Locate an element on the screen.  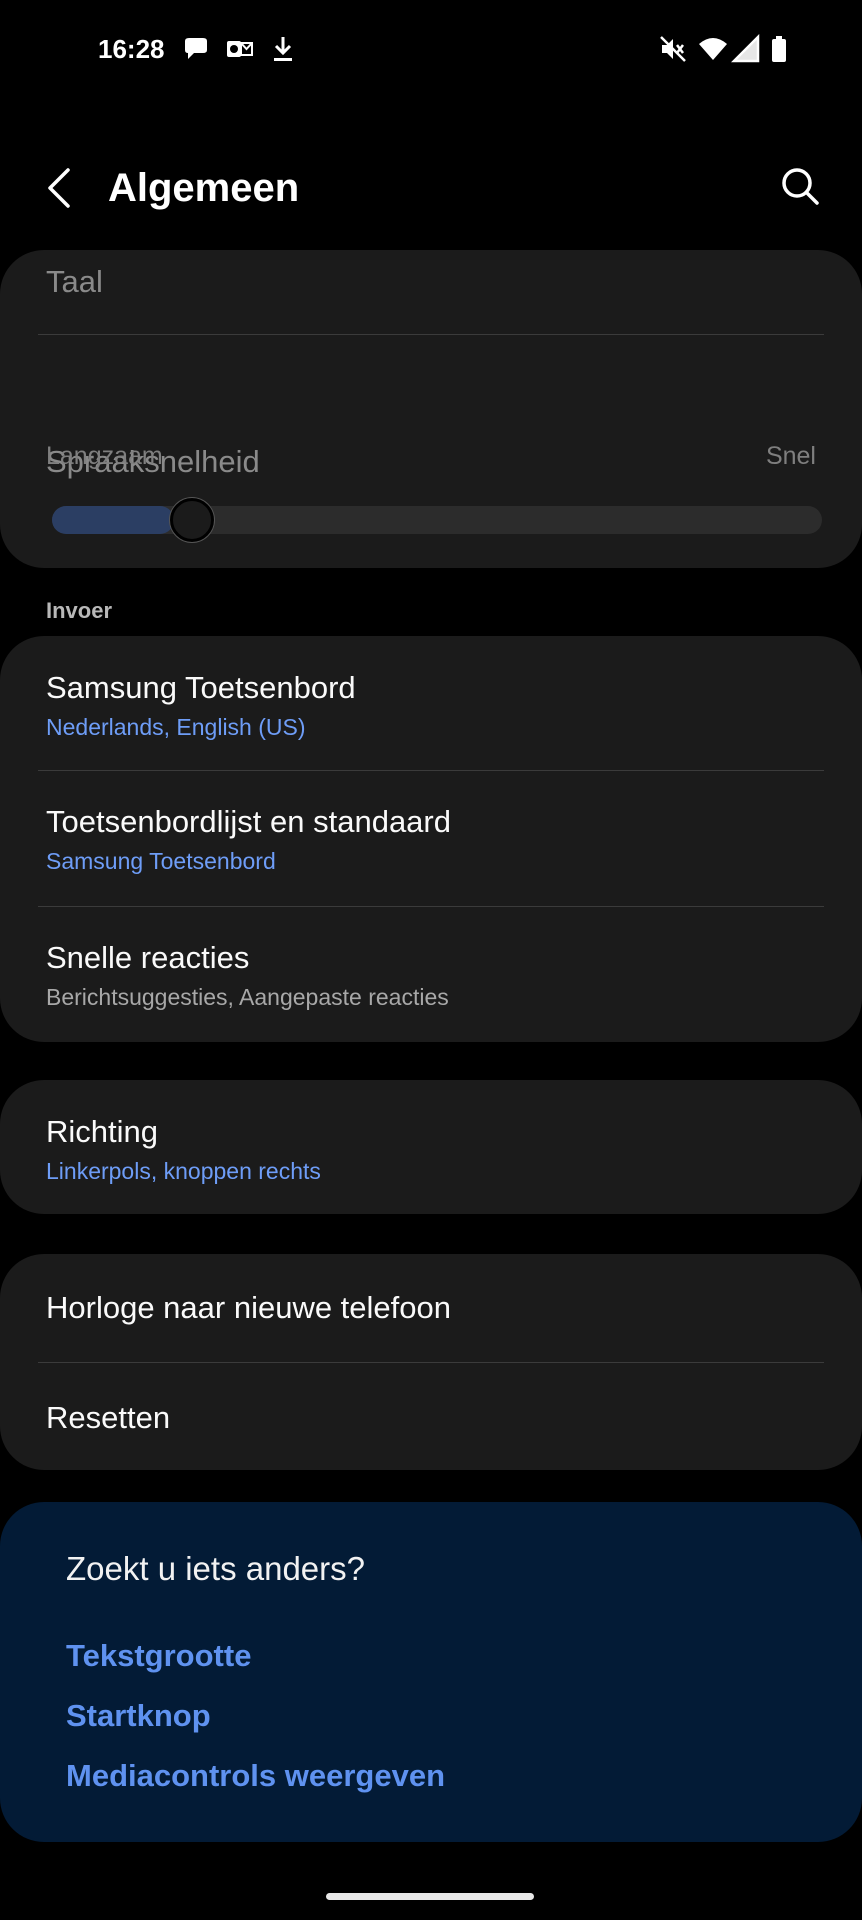
battery-icon is located at coordinates (779, 49).